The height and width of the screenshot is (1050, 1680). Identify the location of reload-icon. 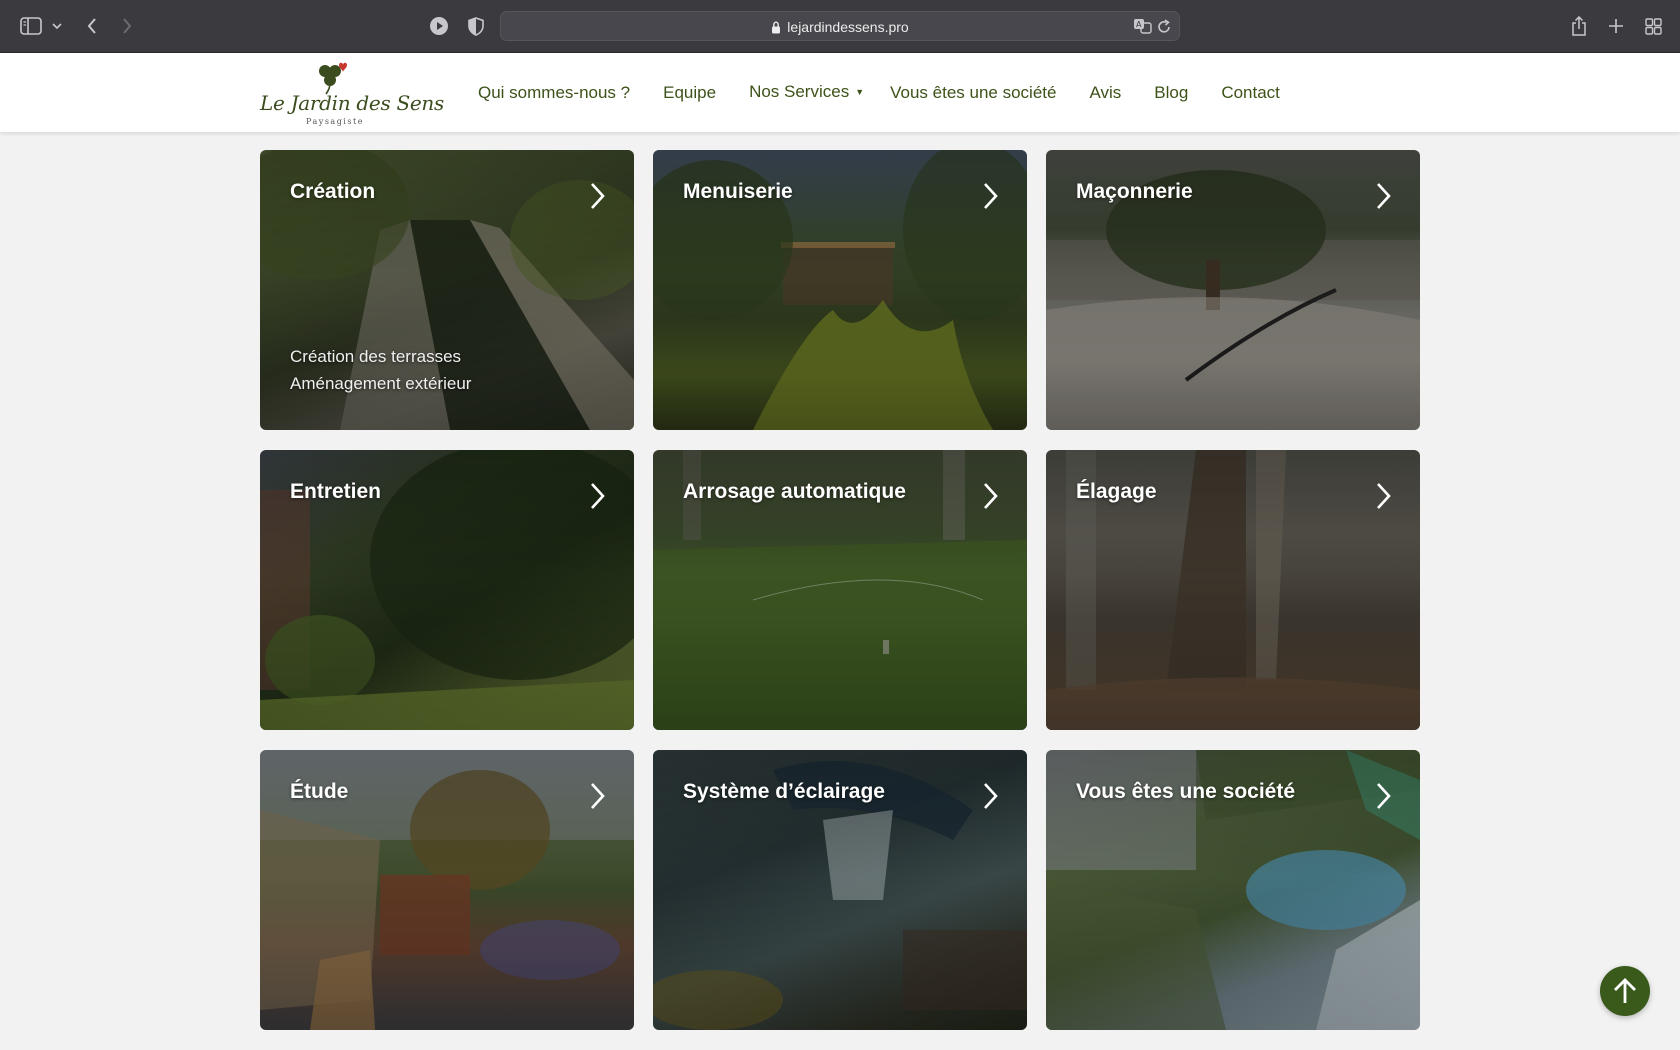
(1164, 26).